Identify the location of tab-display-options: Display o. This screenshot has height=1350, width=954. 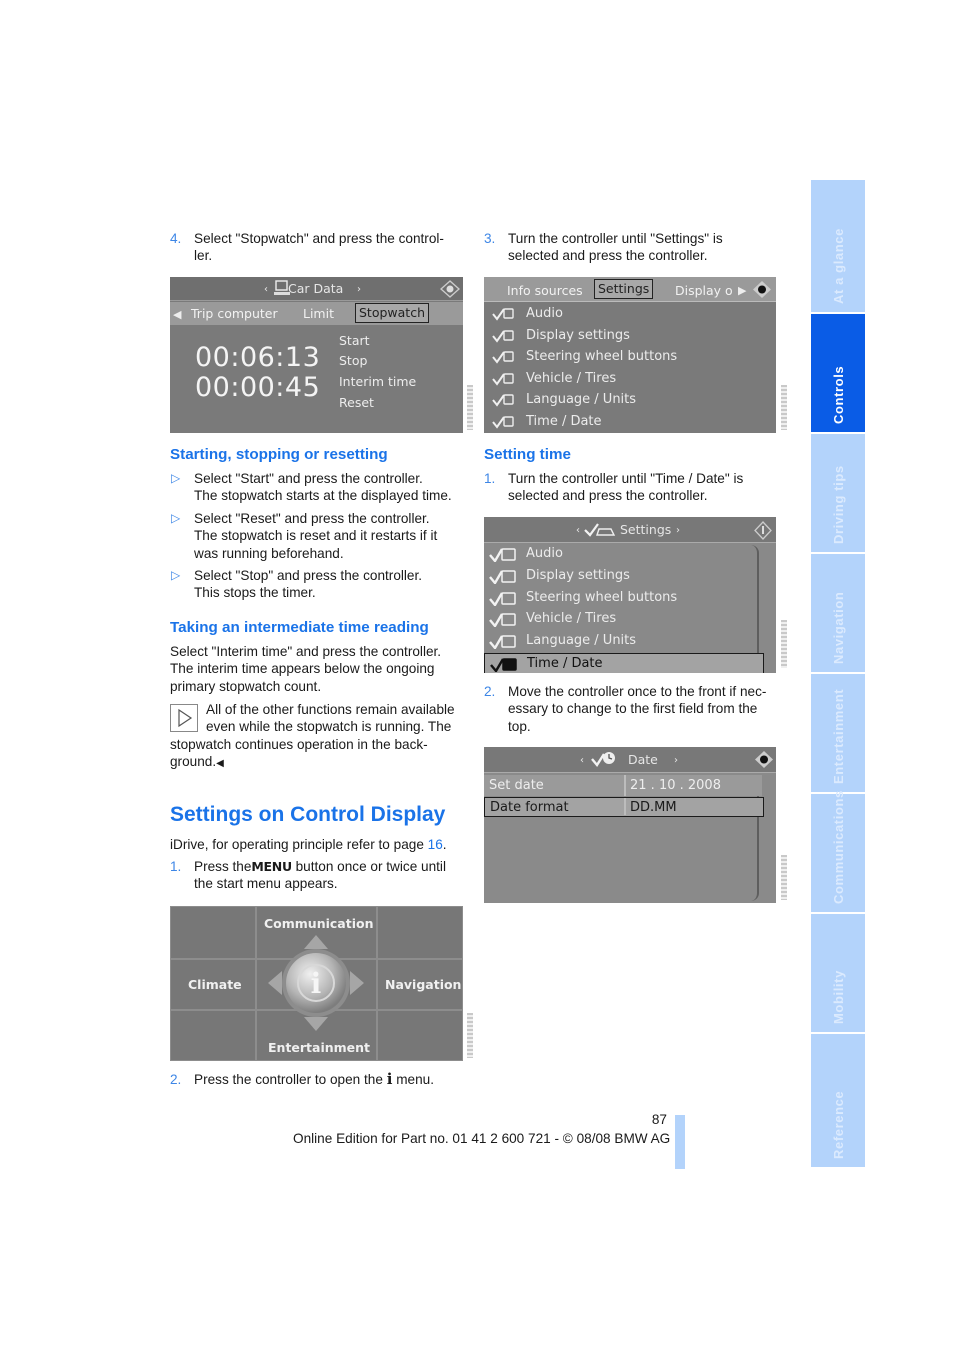
(704, 290).